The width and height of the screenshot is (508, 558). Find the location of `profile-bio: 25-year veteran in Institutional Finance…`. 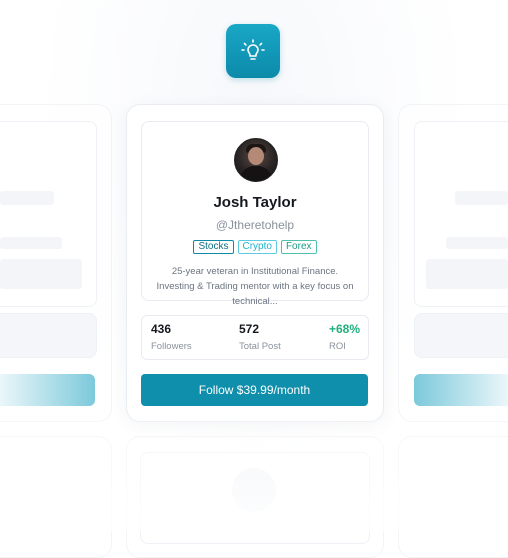

profile-bio: 25-year veteran in Institutional Finance… is located at coordinates (255, 286).